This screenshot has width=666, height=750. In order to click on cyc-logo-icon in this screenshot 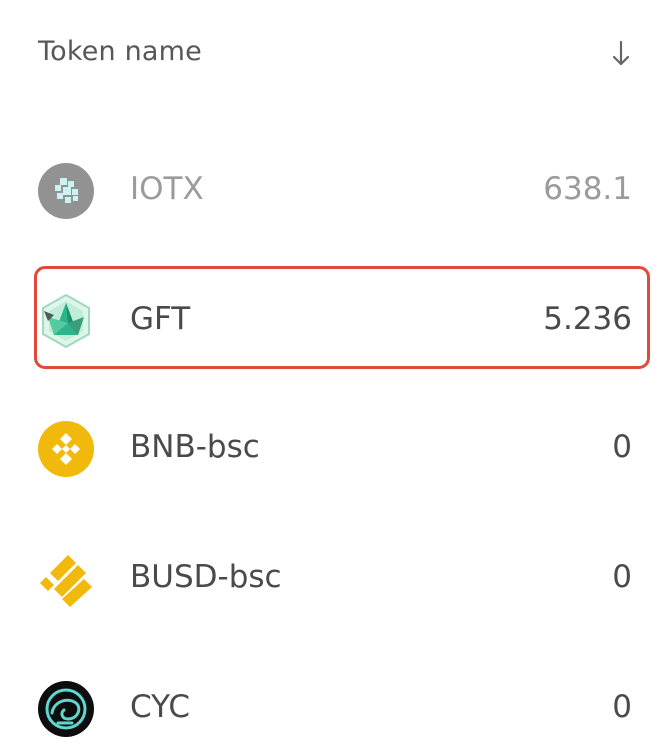, I will do `click(66, 709)`.